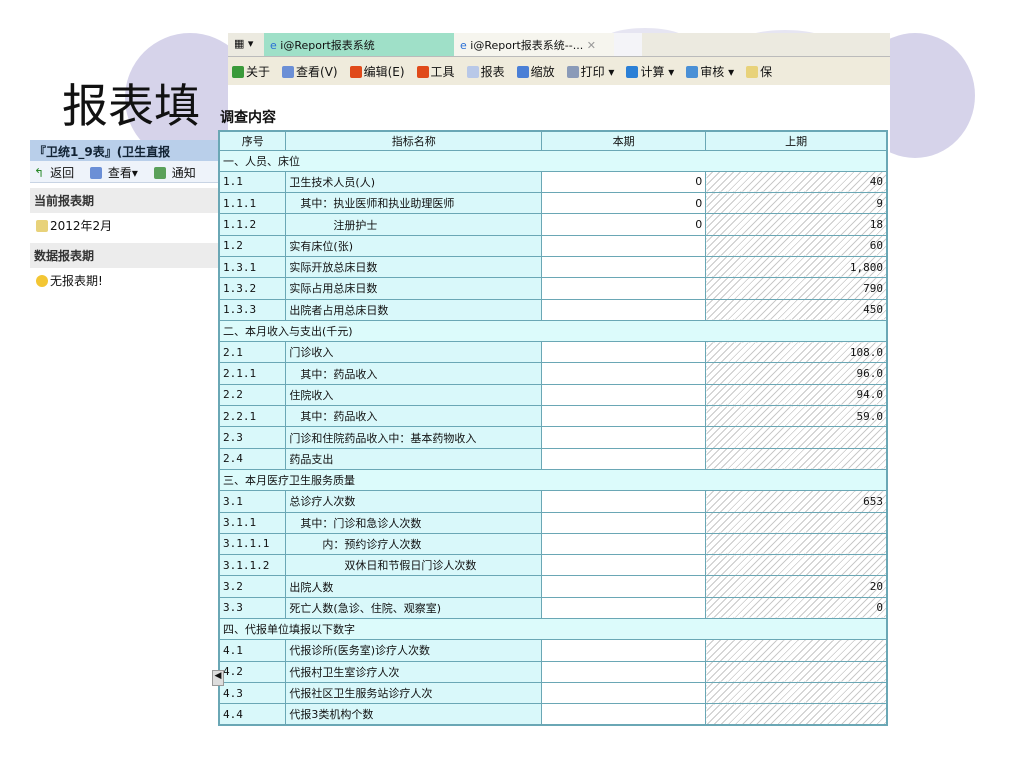 This screenshot has height=768, width=1024. I want to click on toolbar-button: 编辑(E), so click(377, 71).